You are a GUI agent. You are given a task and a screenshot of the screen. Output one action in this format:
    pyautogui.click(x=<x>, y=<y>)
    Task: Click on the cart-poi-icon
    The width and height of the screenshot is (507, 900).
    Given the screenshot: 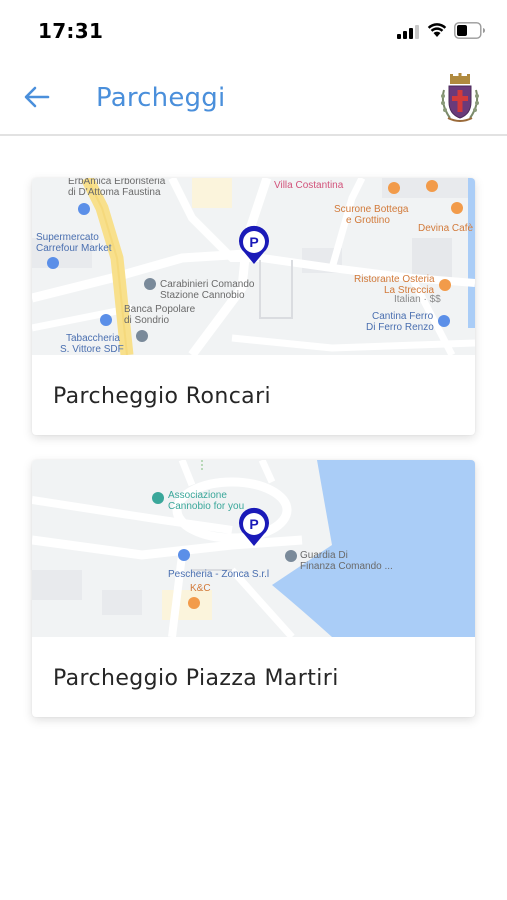 What is the action you would take?
    pyautogui.click(x=53, y=263)
    